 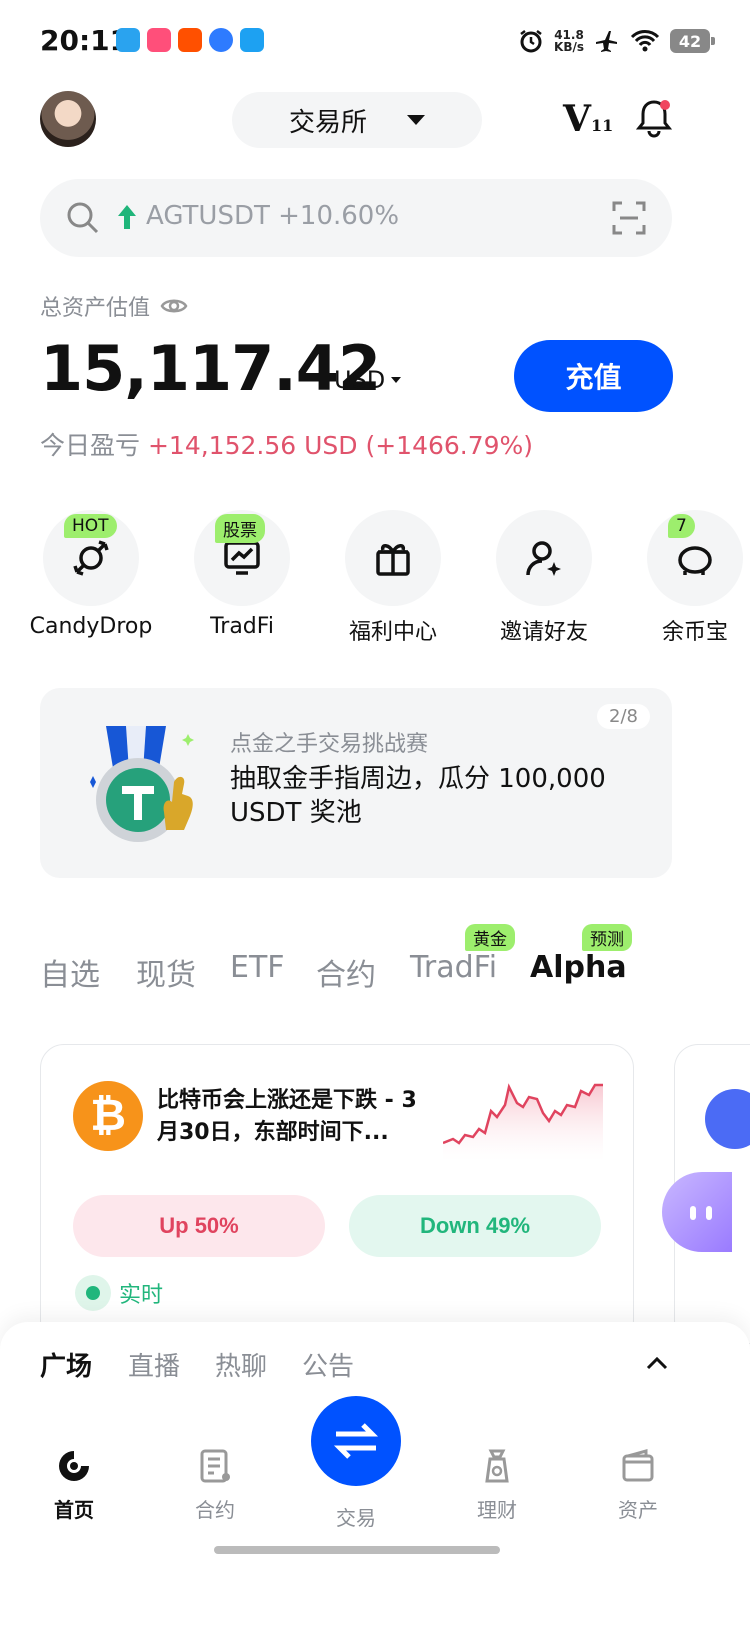 What do you see at coordinates (83, 218) in the screenshot?
I see `search-icon` at bounding box center [83, 218].